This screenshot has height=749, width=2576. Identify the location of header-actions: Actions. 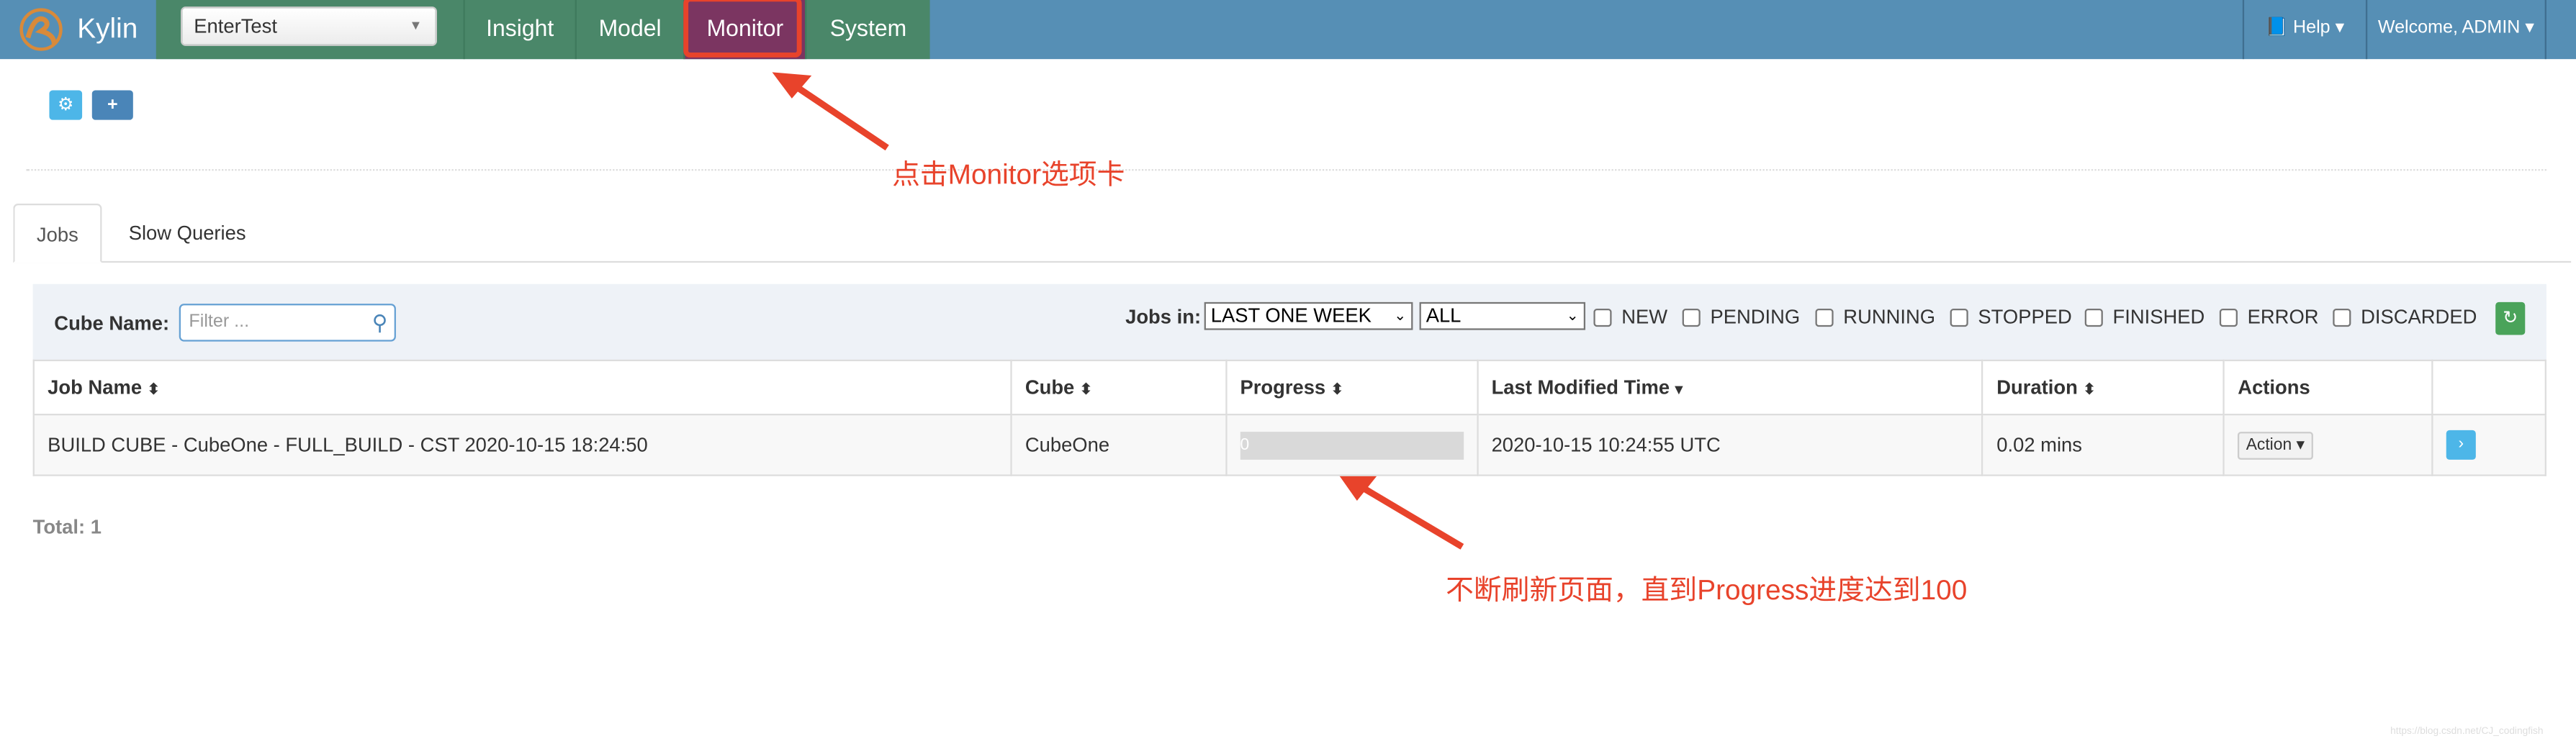
(2328, 388).